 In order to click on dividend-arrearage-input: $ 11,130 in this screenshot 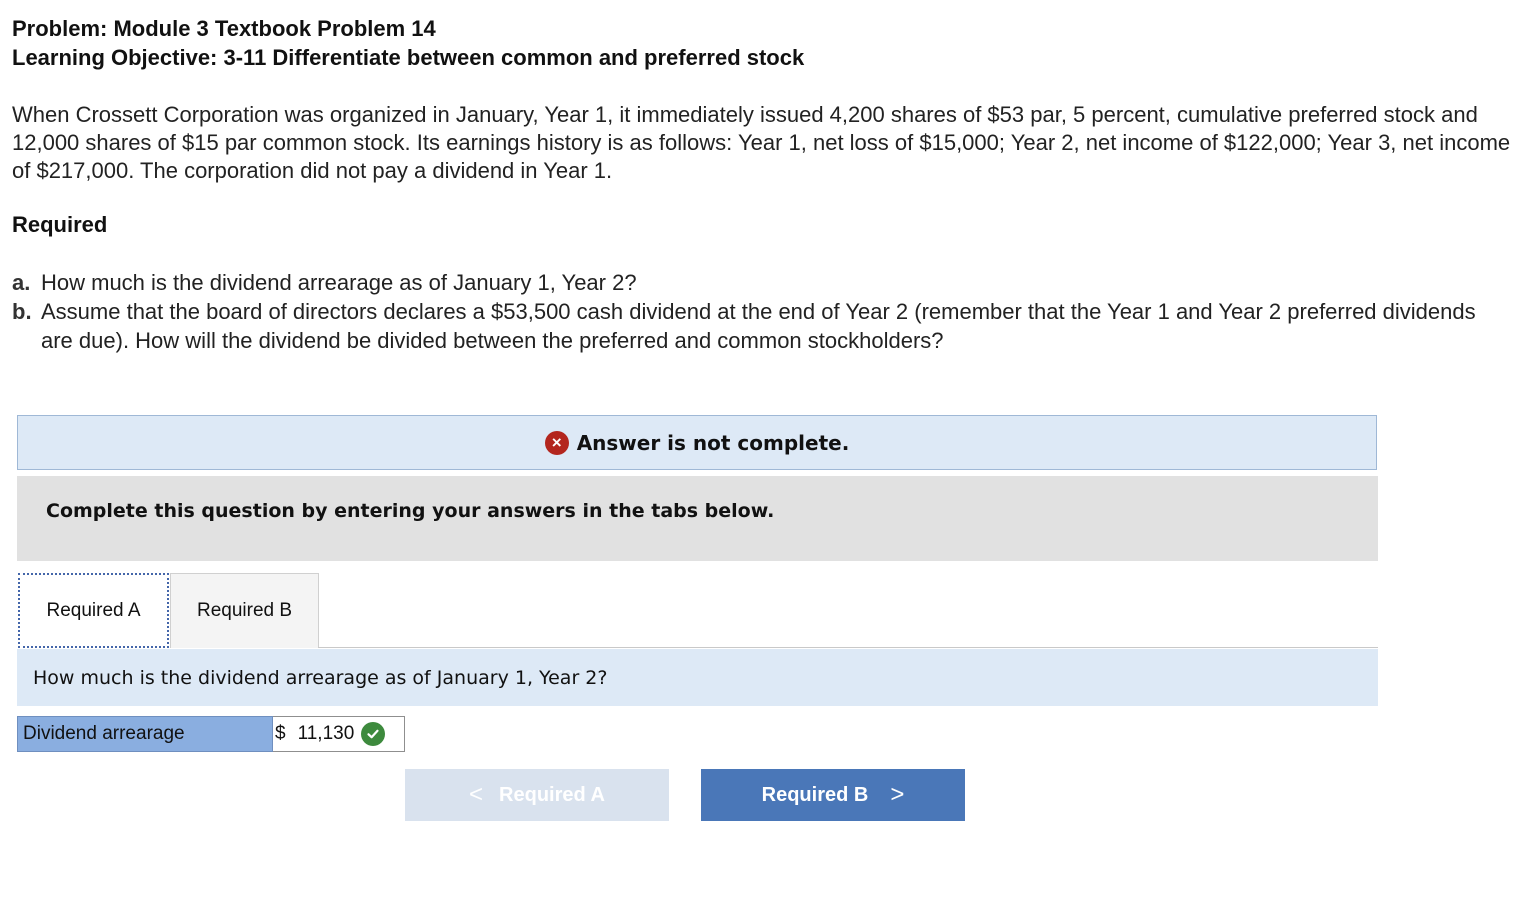, I will do `click(339, 734)`.